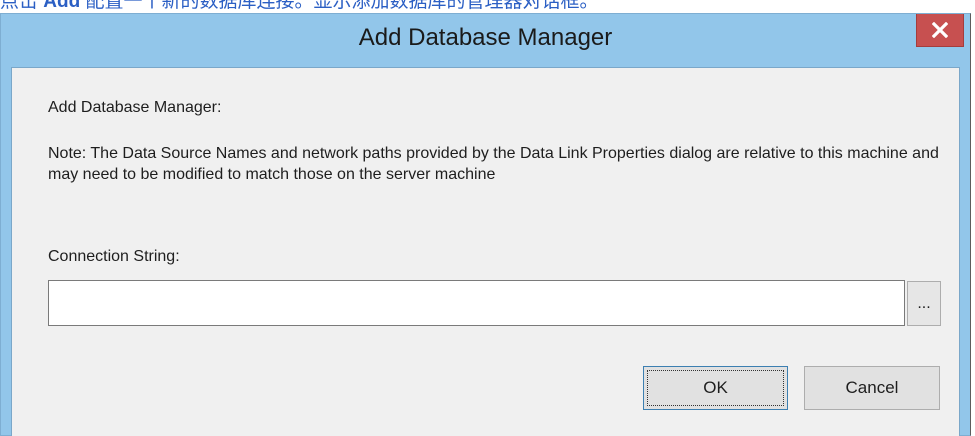 The image size is (975, 436). I want to click on focus-rectangle, so click(715, 388).